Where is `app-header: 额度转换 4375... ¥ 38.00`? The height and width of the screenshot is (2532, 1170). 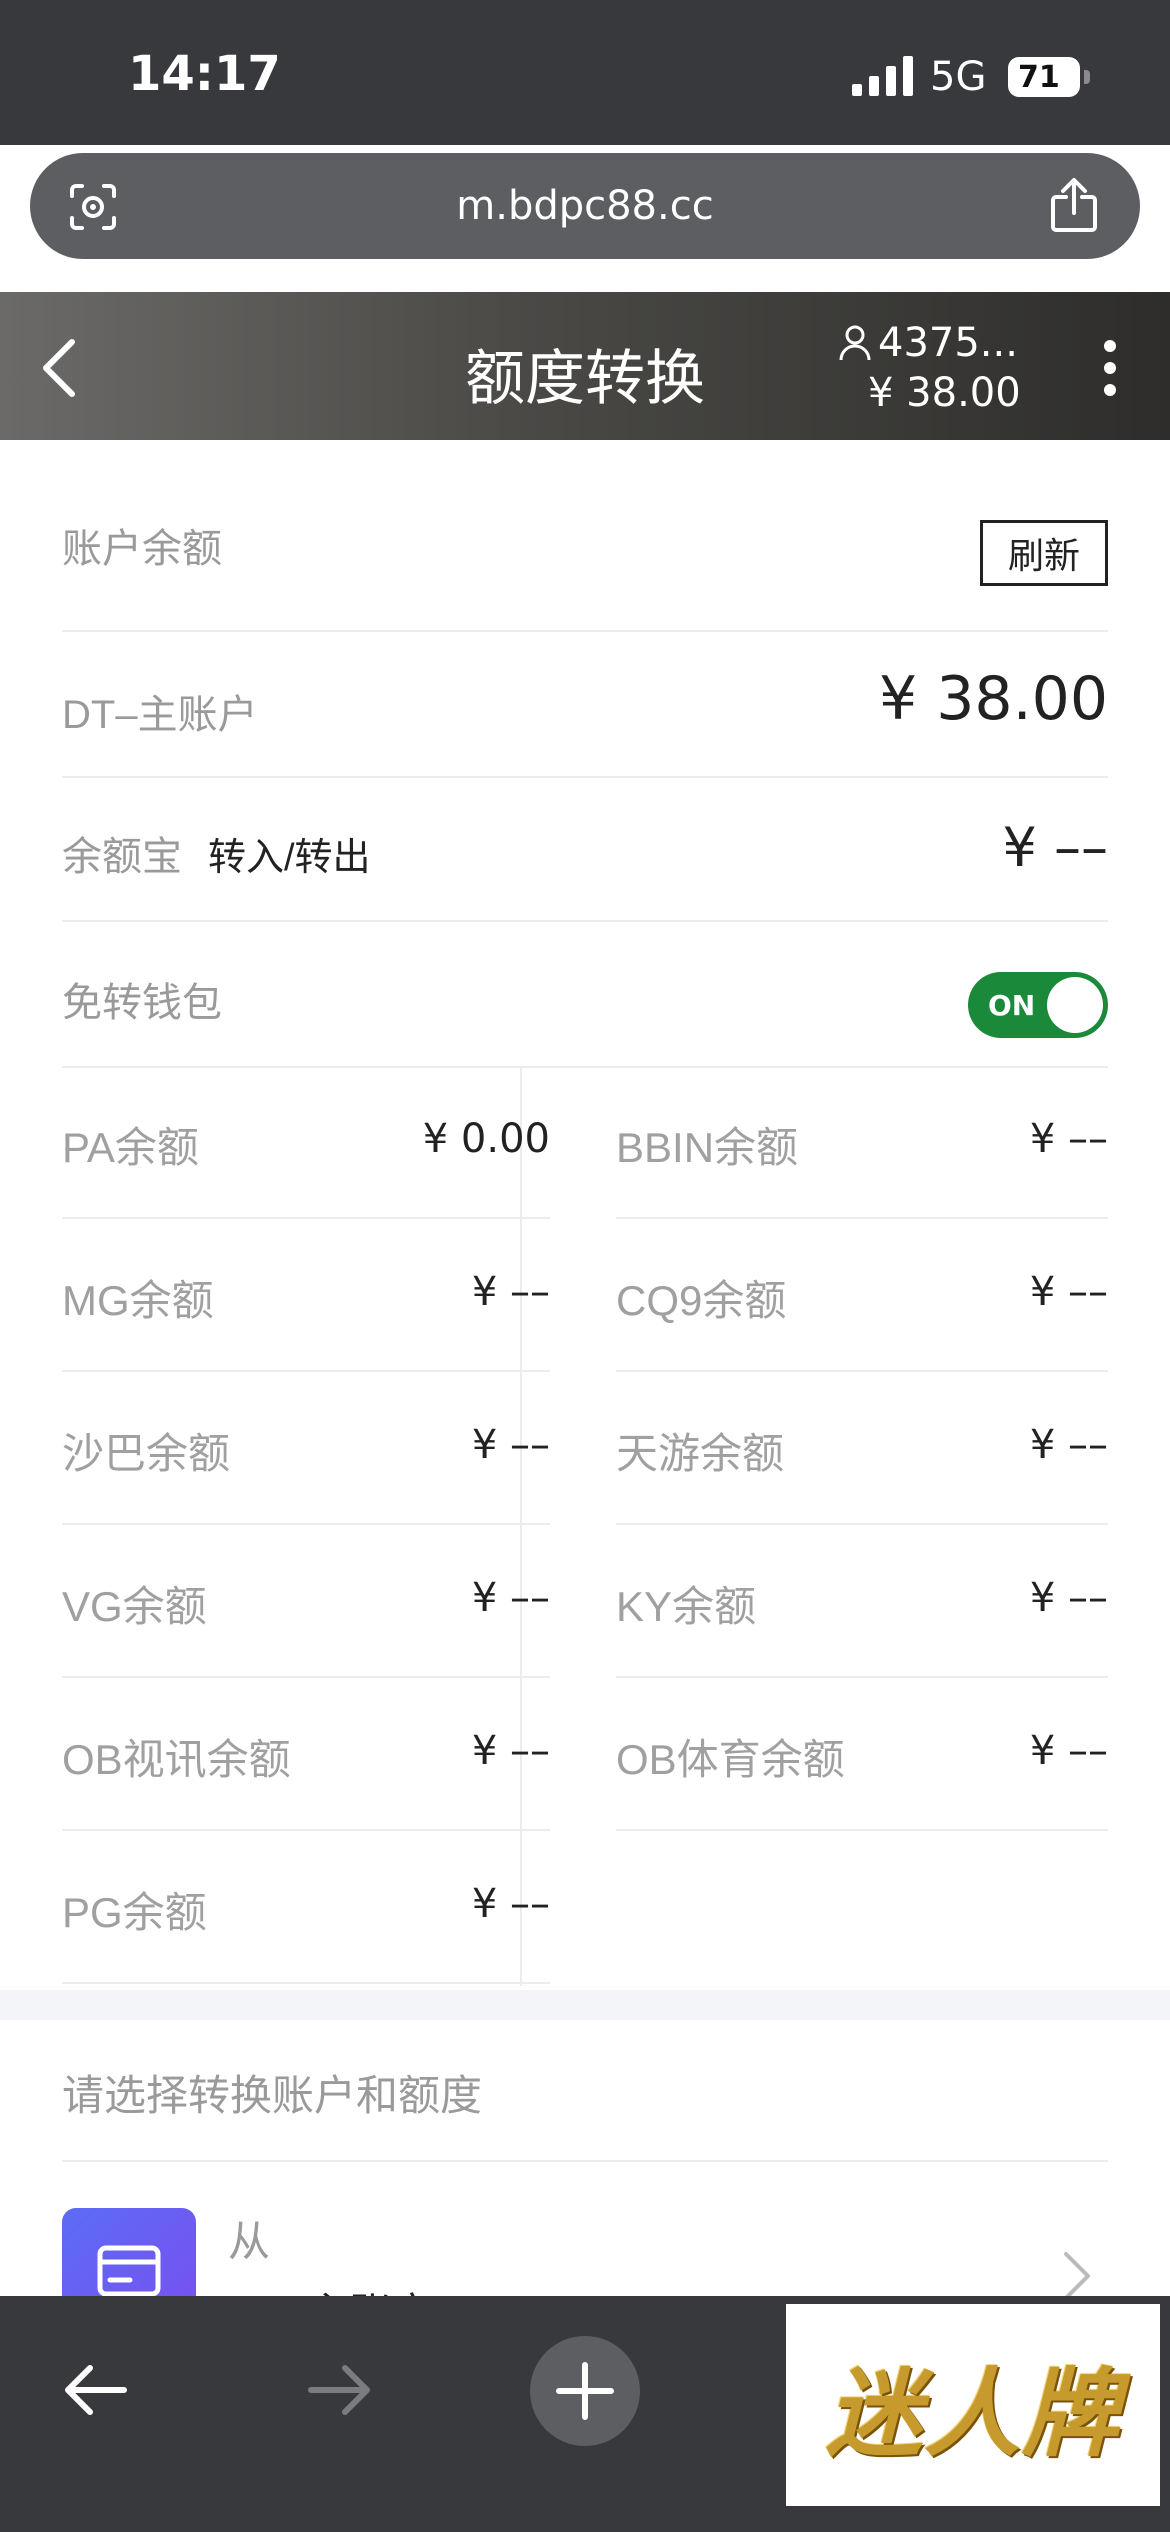
app-header: 额度转换 4375... ¥ 38.00 is located at coordinates (585, 366).